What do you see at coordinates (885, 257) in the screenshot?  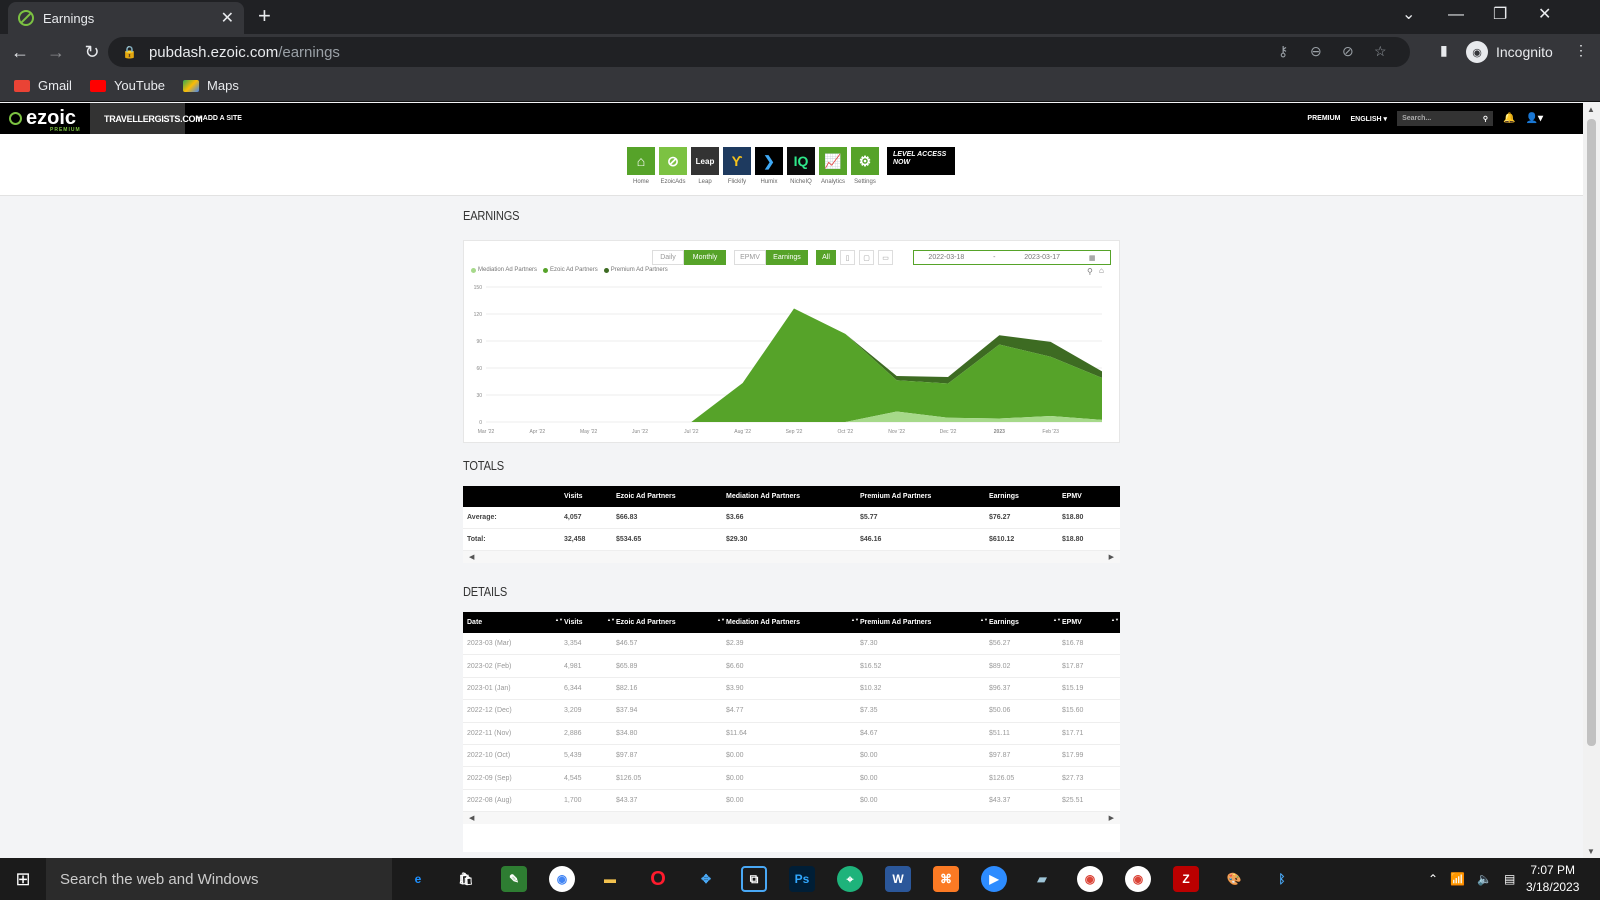 I see `desktop-icon: ▭` at bounding box center [885, 257].